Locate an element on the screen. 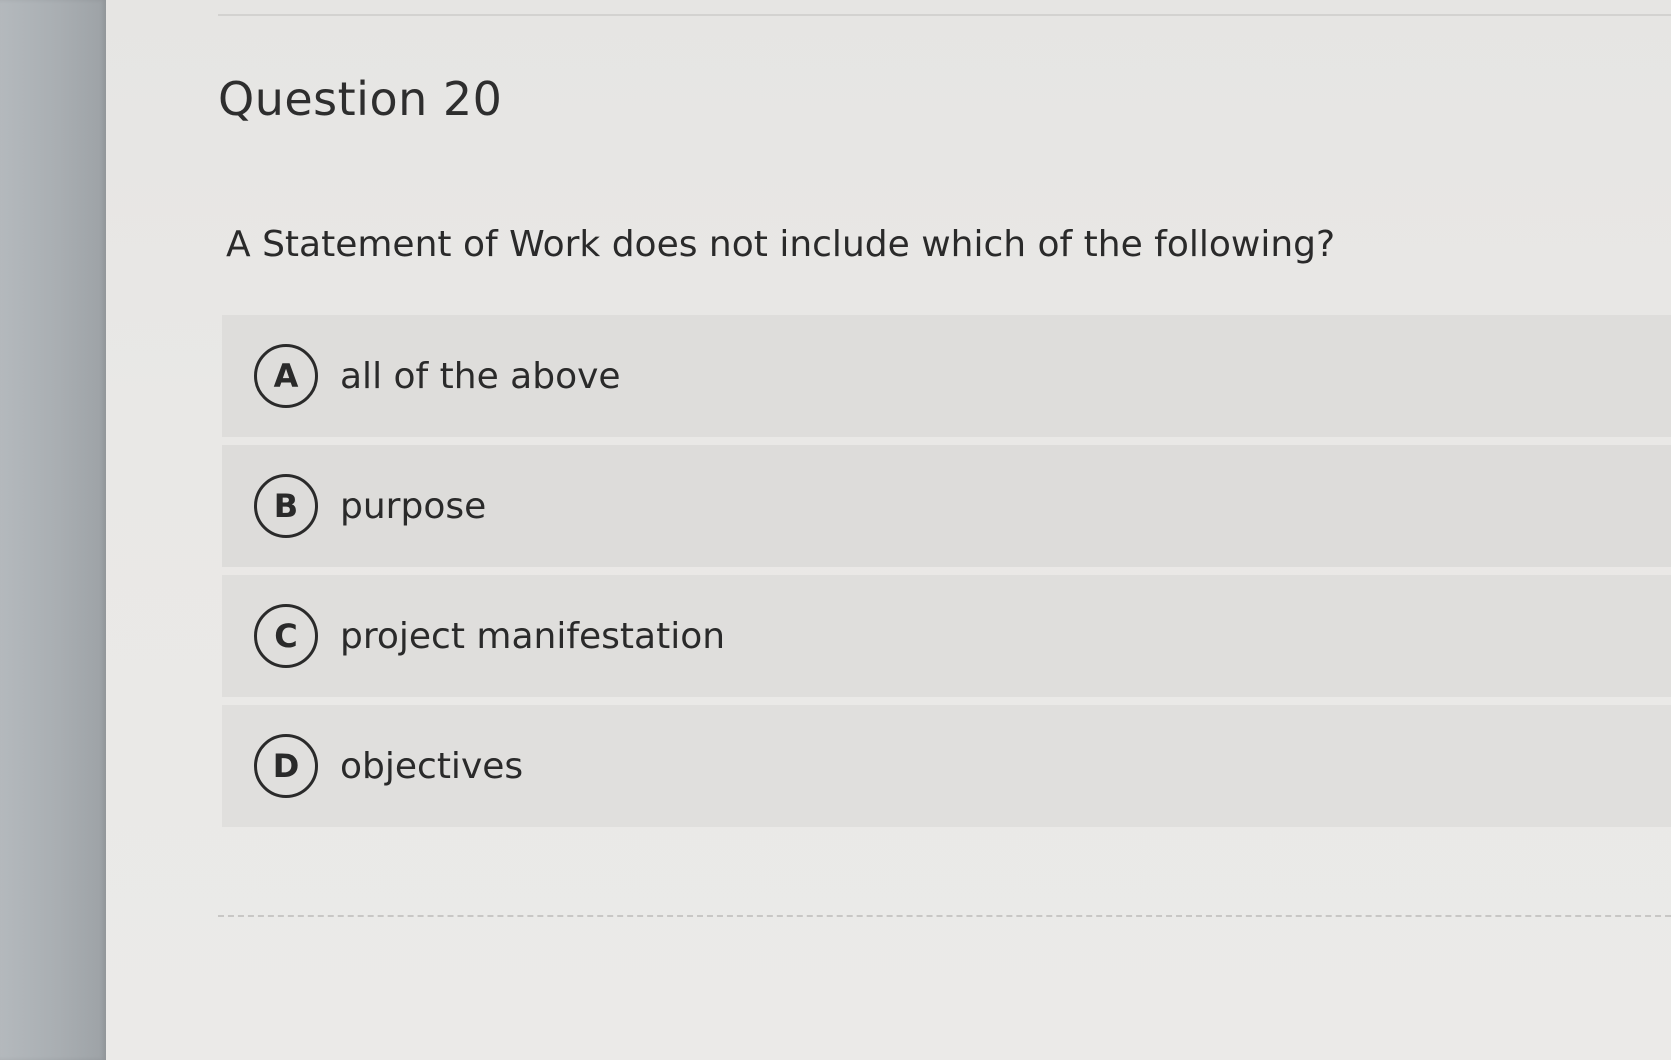 The image size is (1671, 1060). option-a-radio: A is located at coordinates (286, 376).